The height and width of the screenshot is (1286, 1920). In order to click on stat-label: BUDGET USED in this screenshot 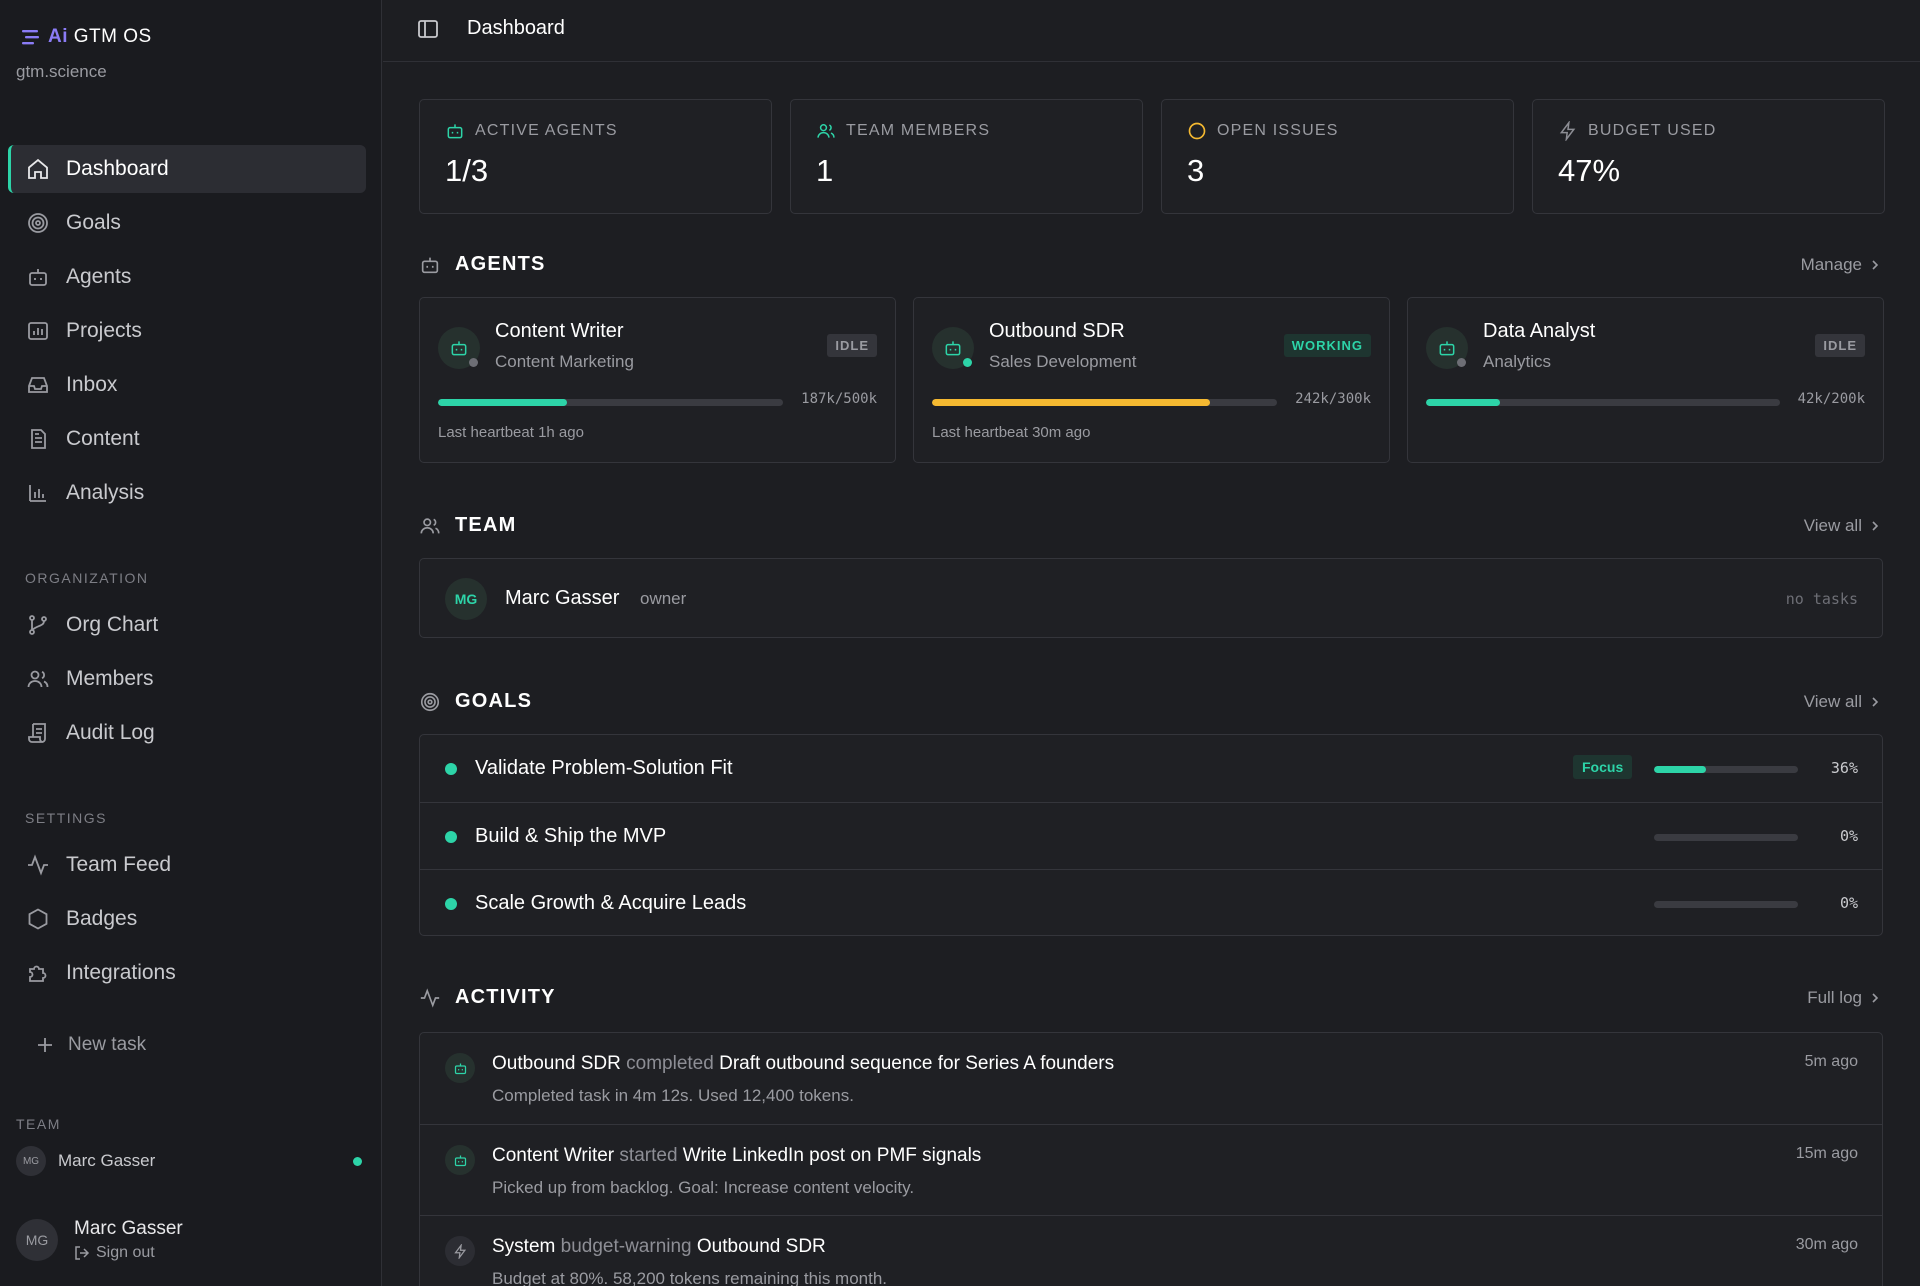, I will do `click(1637, 131)`.